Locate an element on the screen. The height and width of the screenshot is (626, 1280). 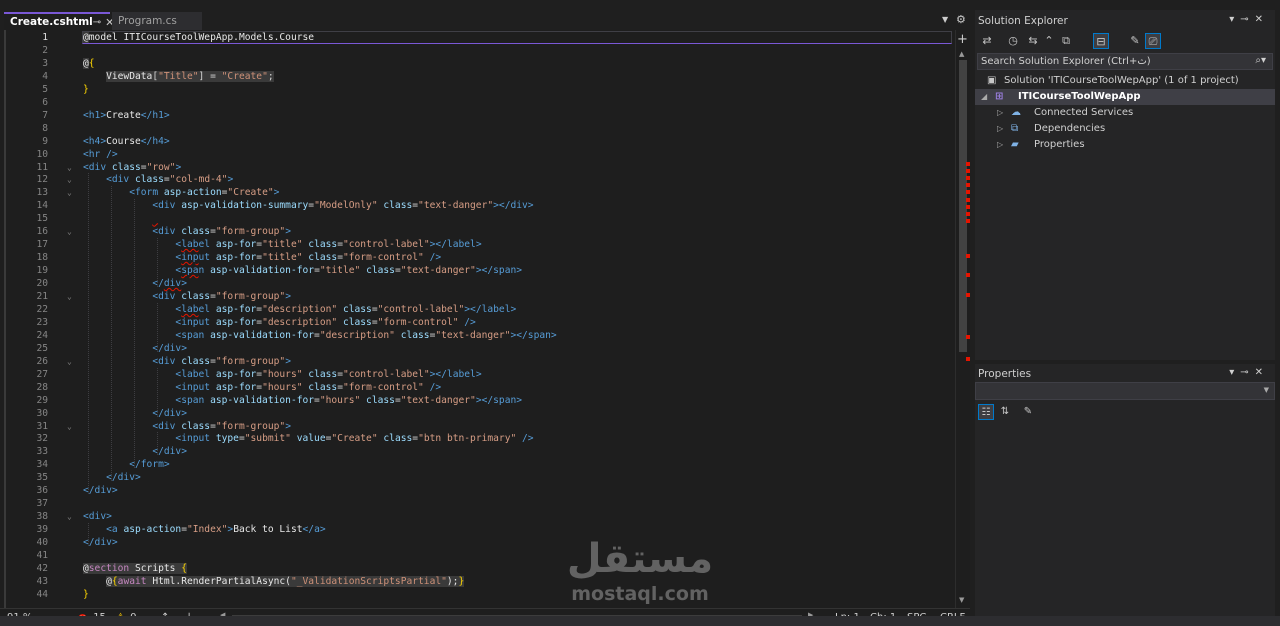
vertical-scrollbar: + ▲ ▼ is located at coordinates (962, 319).